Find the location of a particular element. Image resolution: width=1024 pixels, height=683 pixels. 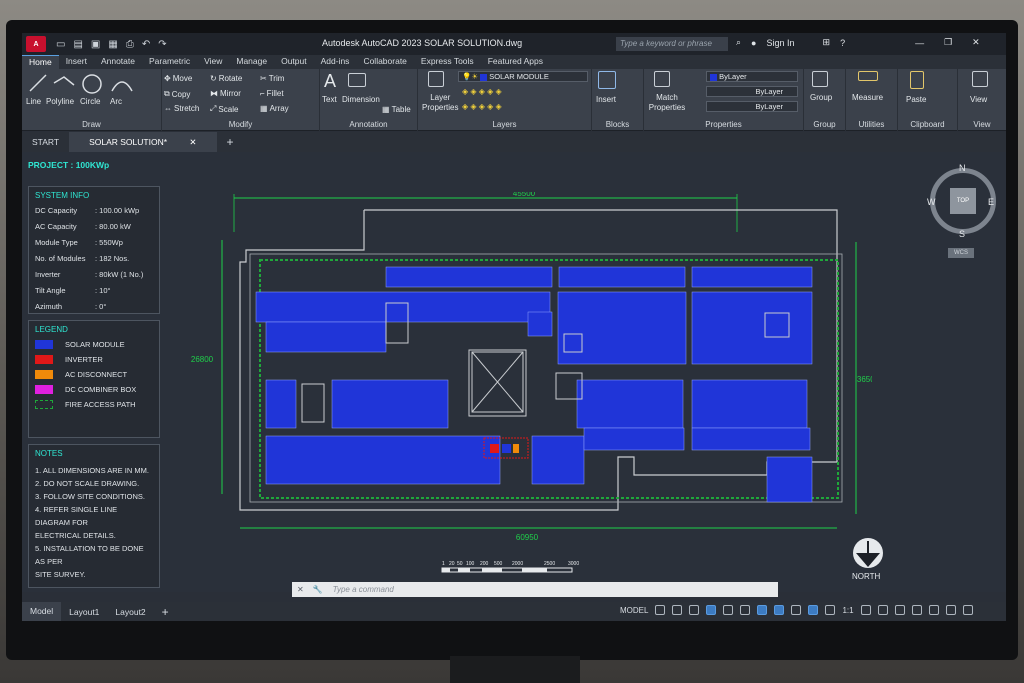

arc-button: Arc is located at coordinates (116, 101).